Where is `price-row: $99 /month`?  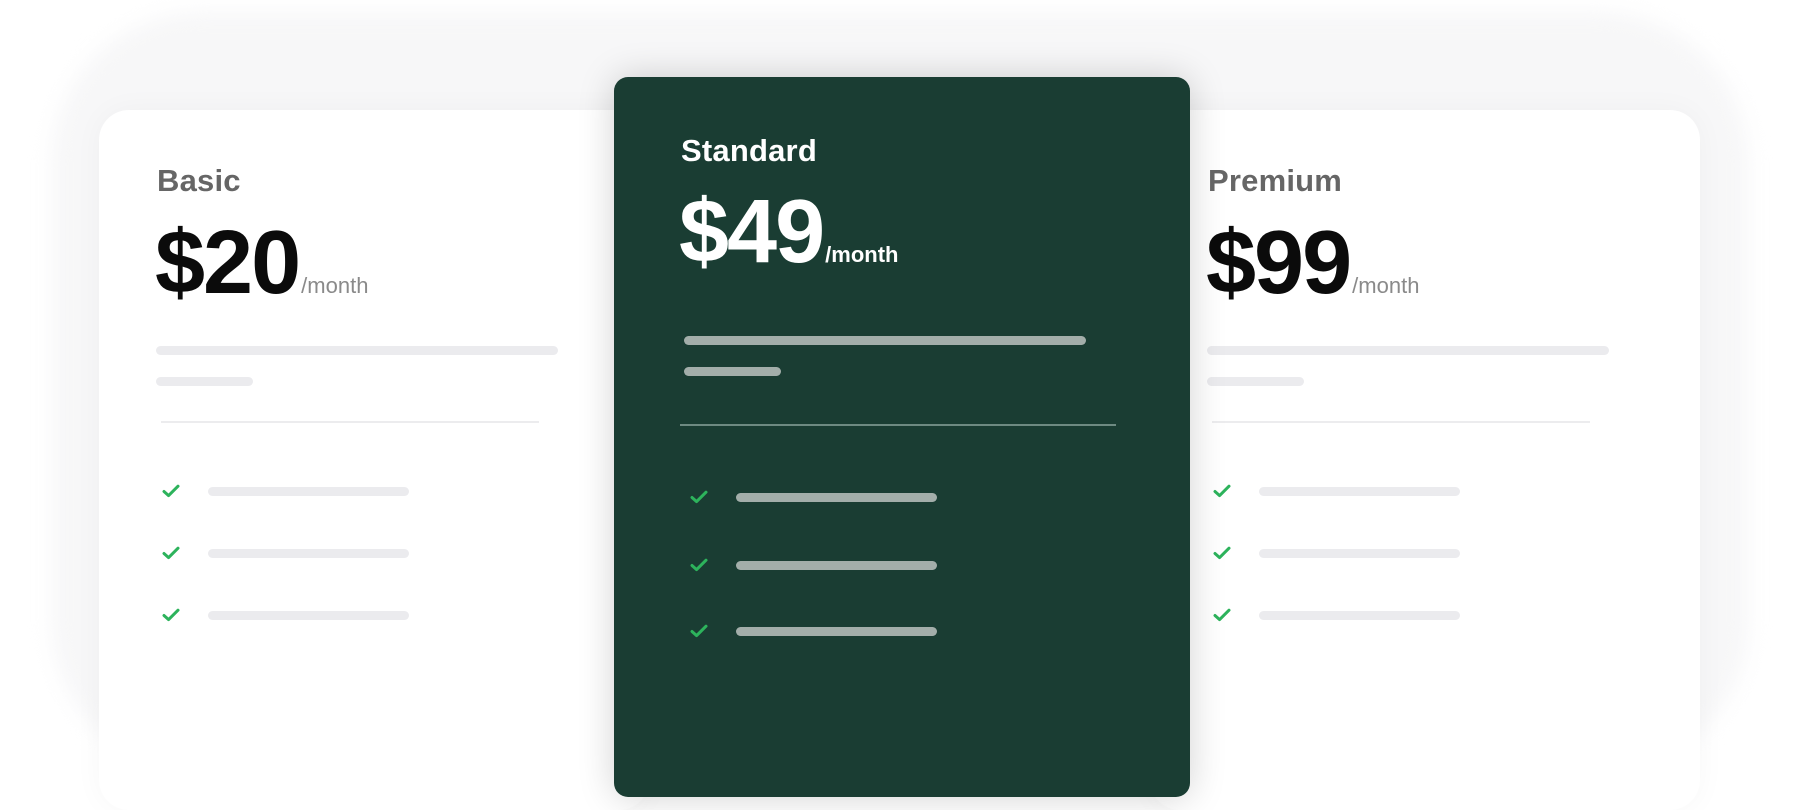
price-row: $99 /month is located at coordinates (1312, 263).